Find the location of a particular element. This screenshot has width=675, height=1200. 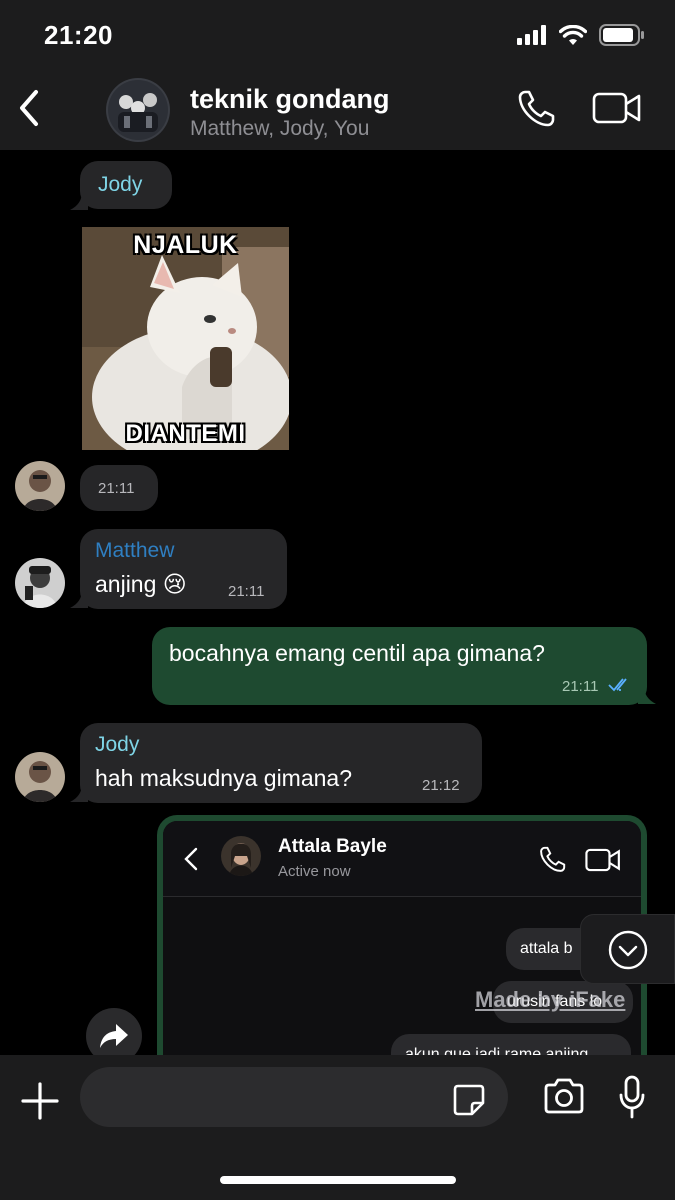

scroll-down-button is located at coordinates (627, 949).